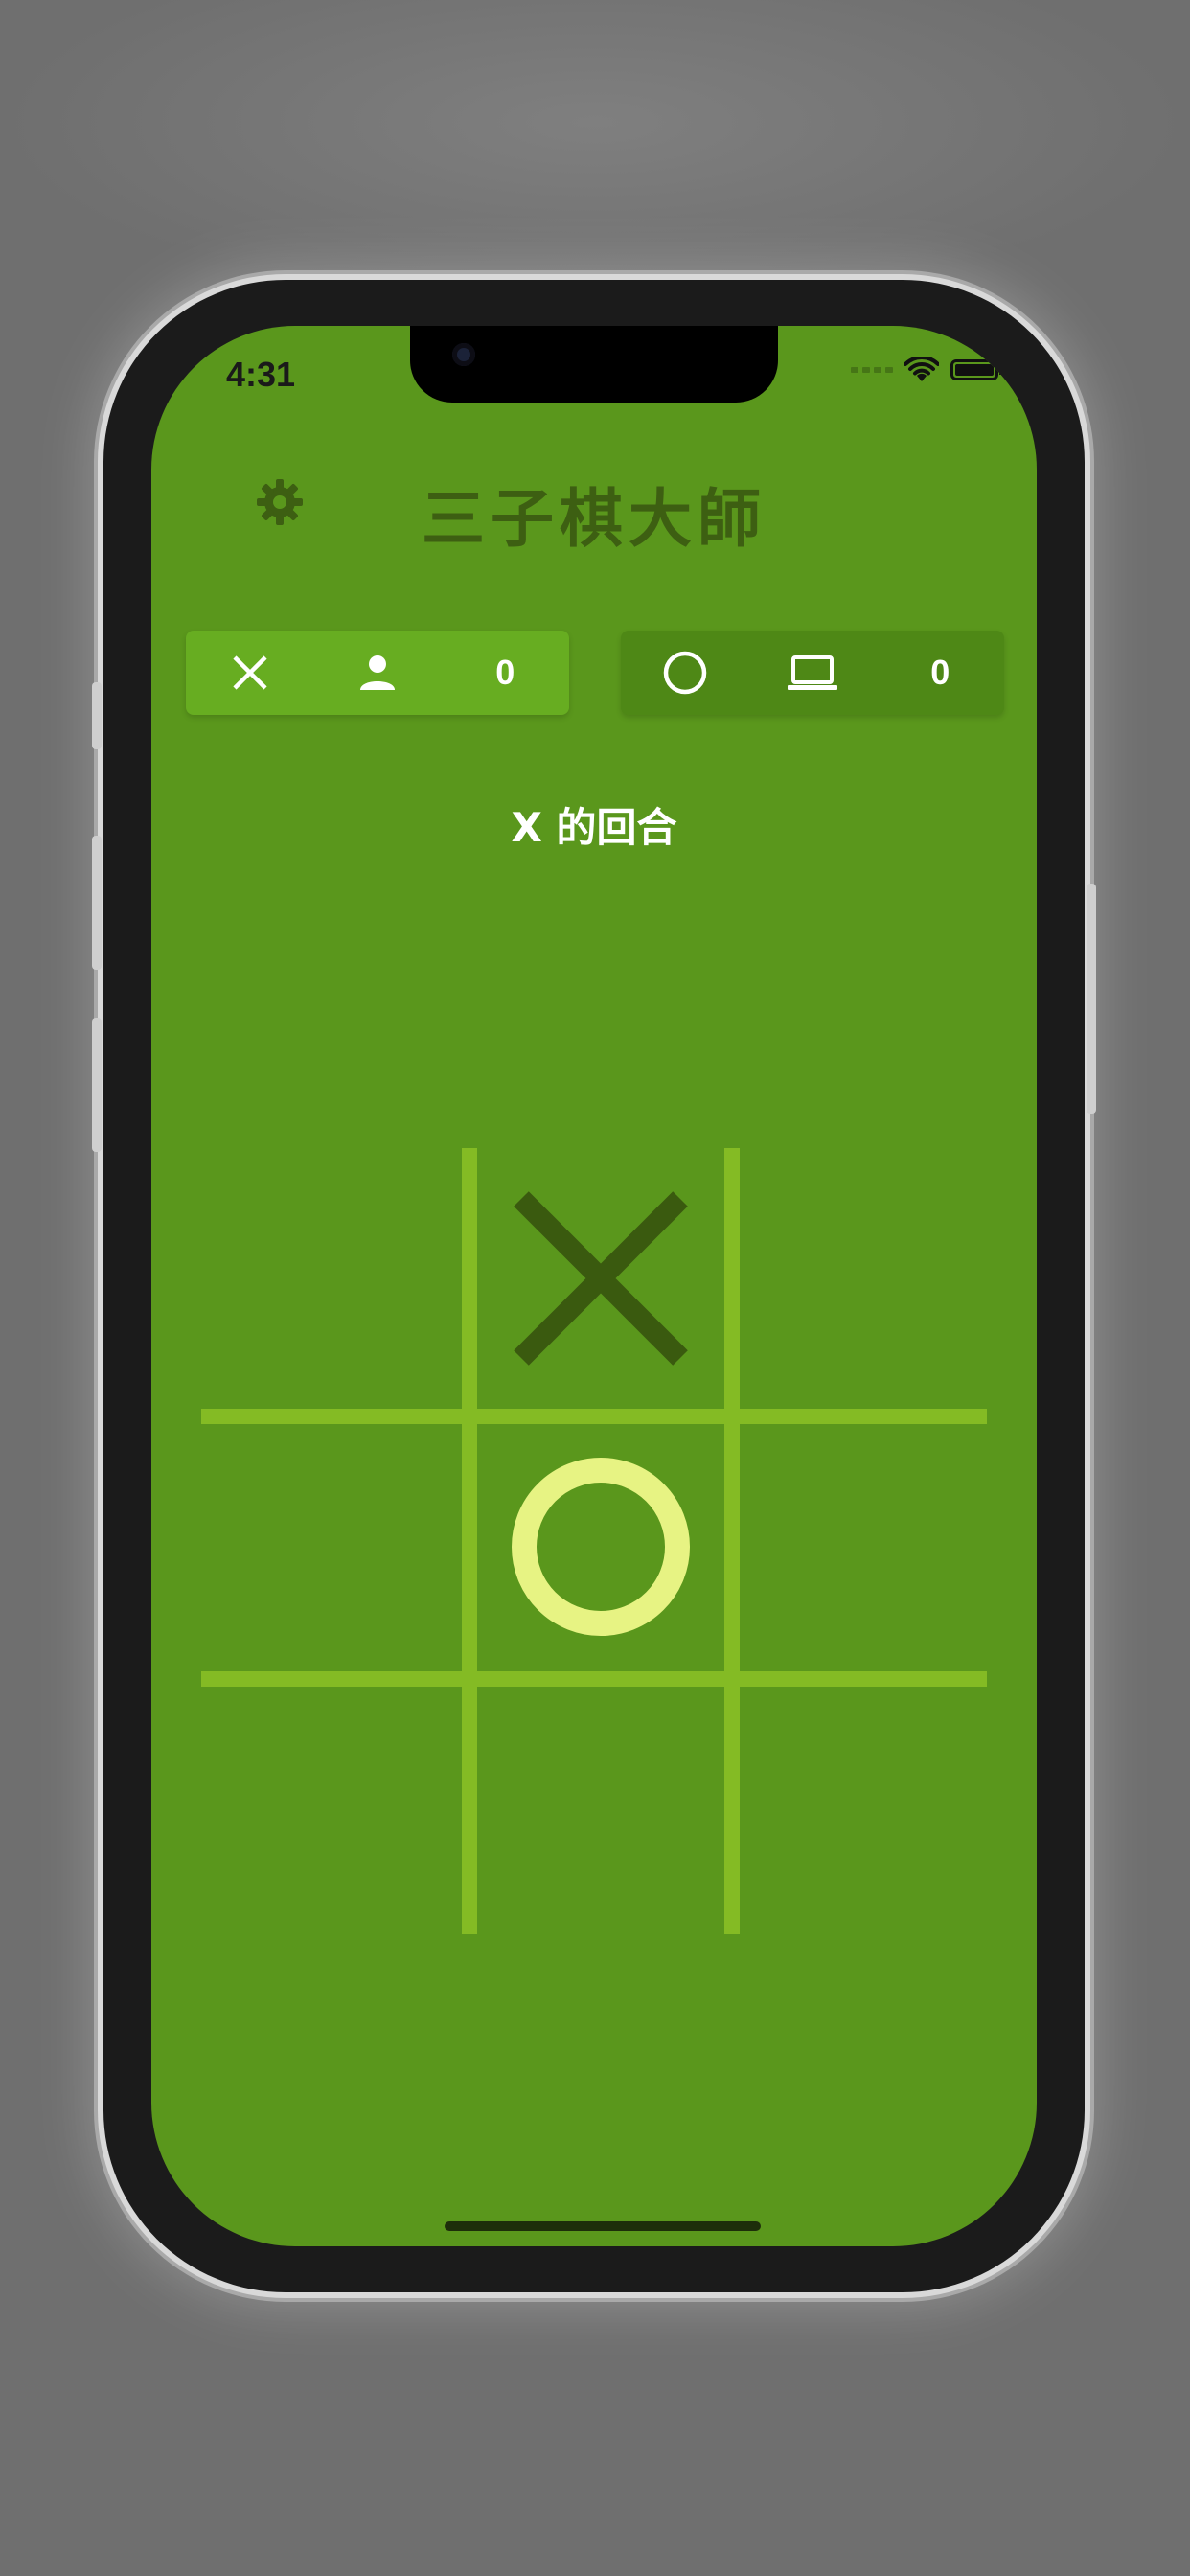 This screenshot has height=2576, width=1190. What do you see at coordinates (595, 153) in the screenshot?
I see `blurred-background` at bounding box center [595, 153].